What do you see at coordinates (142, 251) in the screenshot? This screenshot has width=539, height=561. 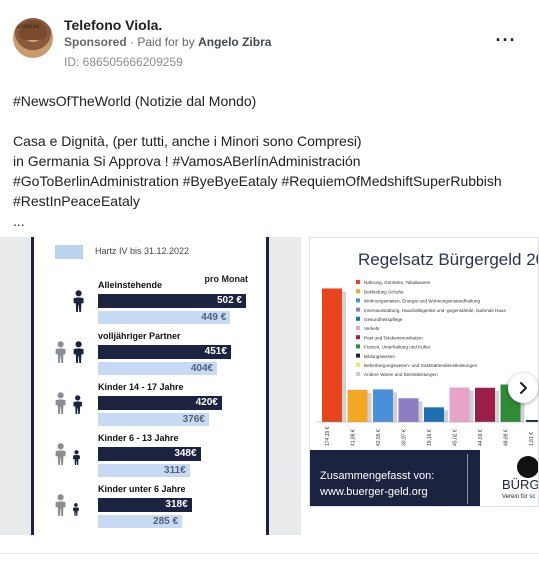 I see `legend-label: Hartz IV bis 31.12.2022` at bounding box center [142, 251].